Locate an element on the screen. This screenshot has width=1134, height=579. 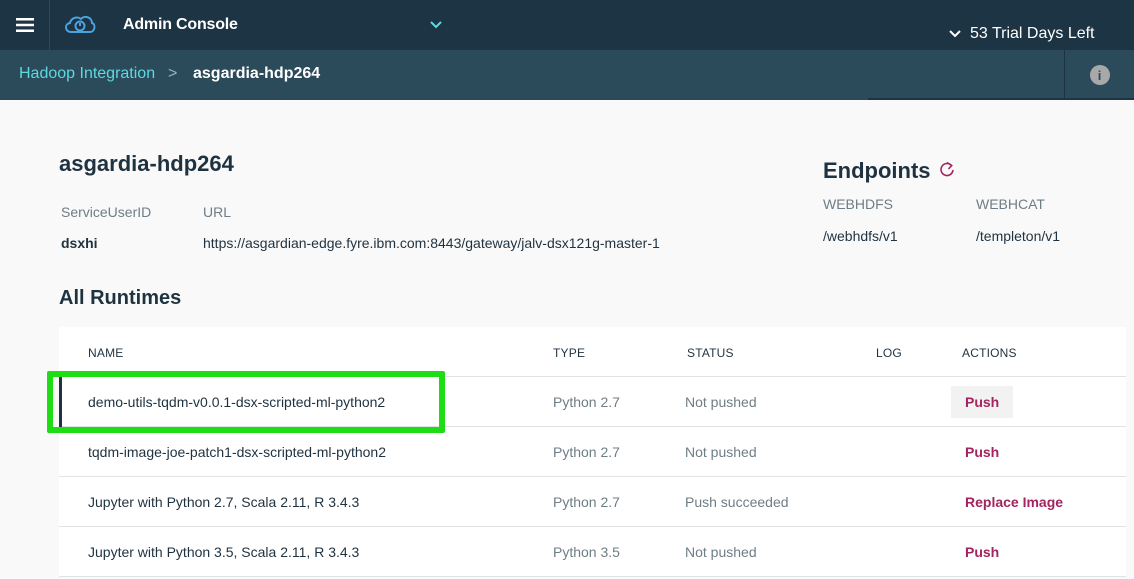
column-header-name: NAME is located at coordinates (105, 353).